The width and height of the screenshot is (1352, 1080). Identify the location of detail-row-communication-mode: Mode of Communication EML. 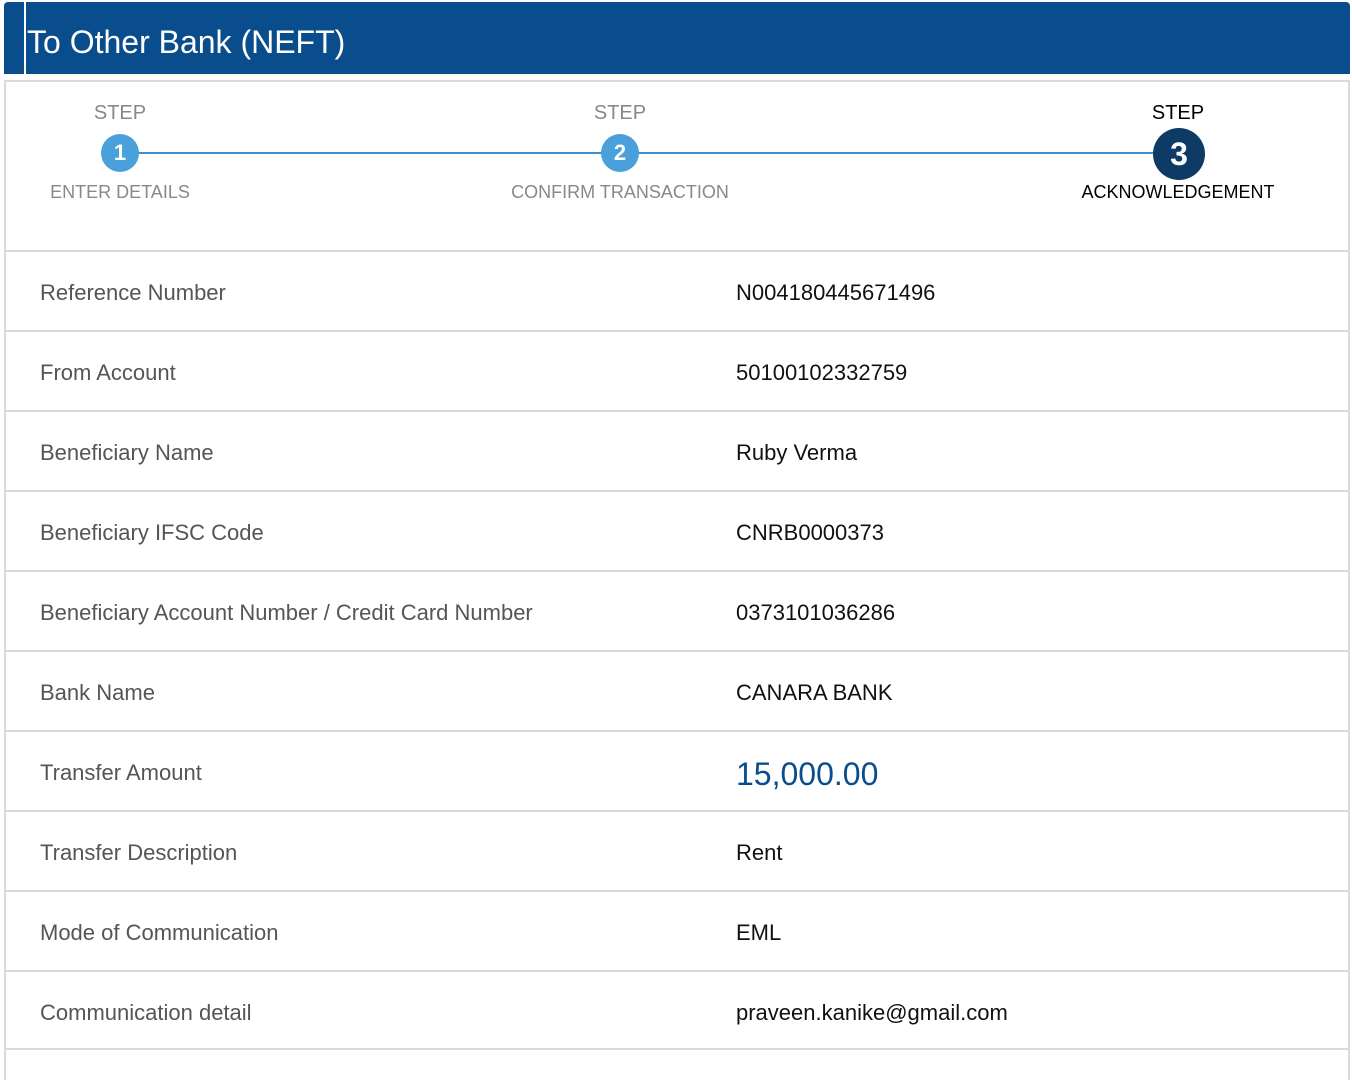
(677, 930).